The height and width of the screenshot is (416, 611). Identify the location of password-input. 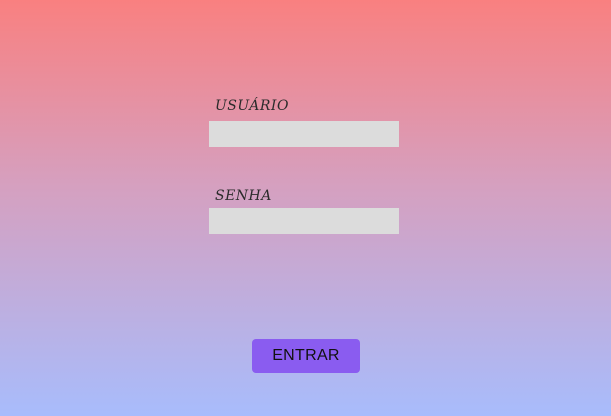
(304, 221).